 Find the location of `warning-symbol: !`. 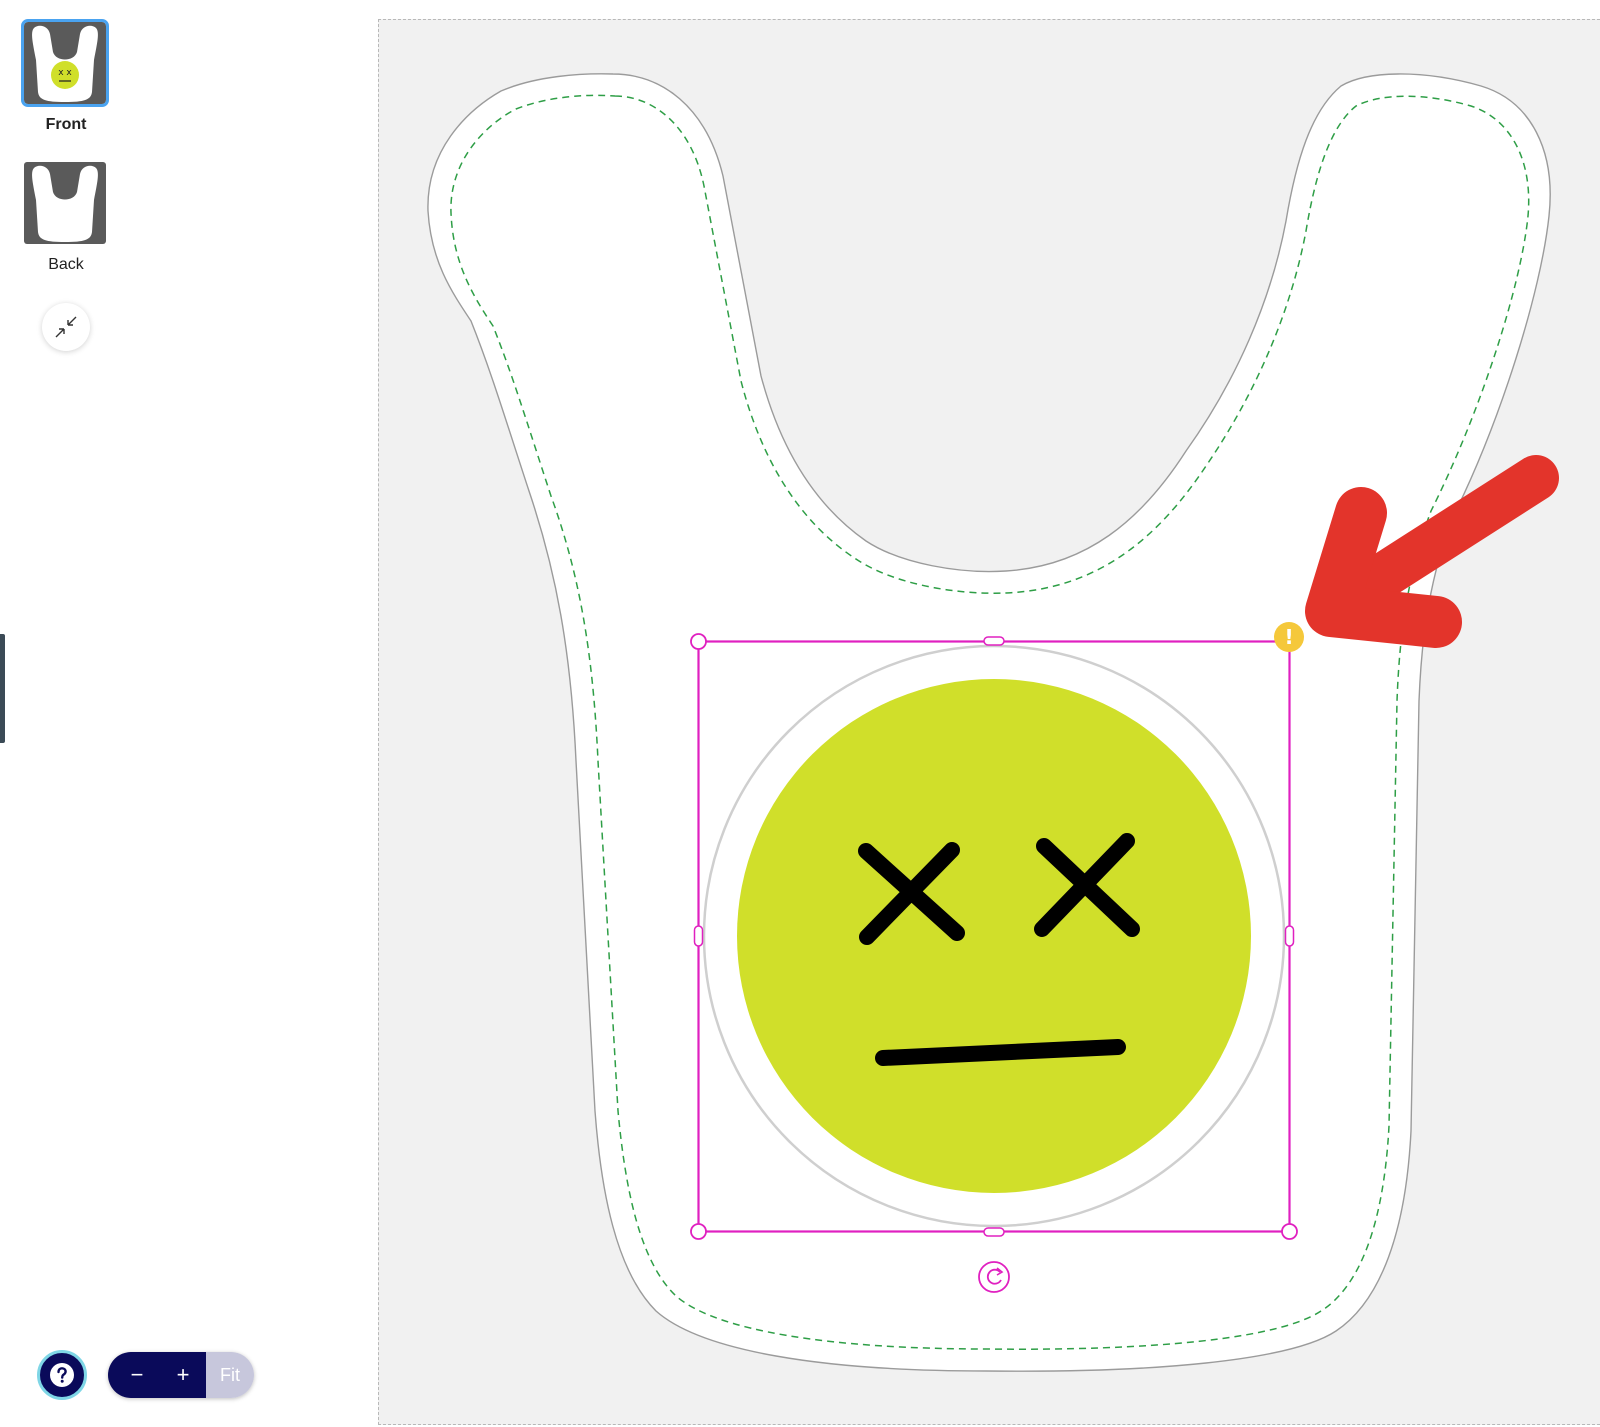

warning-symbol: ! is located at coordinates (1288, 637).